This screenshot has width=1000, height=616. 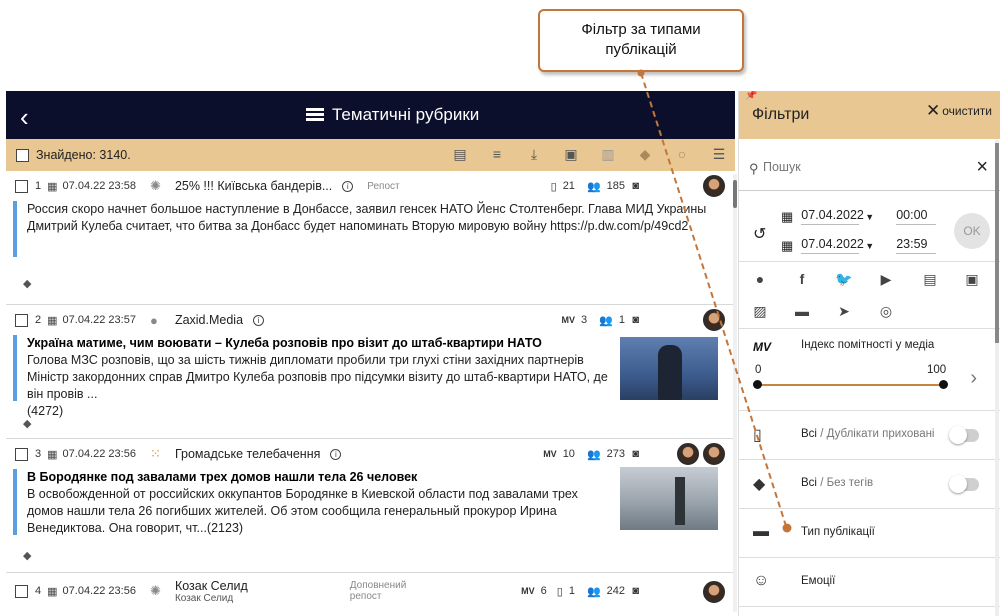 What do you see at coordinates (719, 154) in the screenshot?
I see `filter-list-icon: ☰` at bounding box center [719, 154].